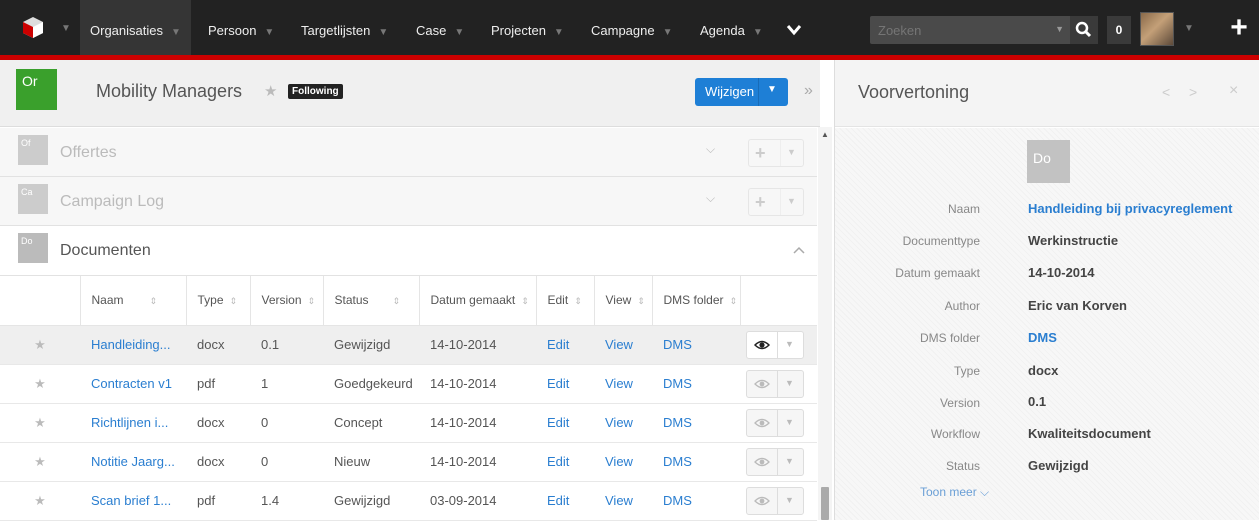  I want to click on nav-tab-persoon: Persoon ▼, so click(241, 27).